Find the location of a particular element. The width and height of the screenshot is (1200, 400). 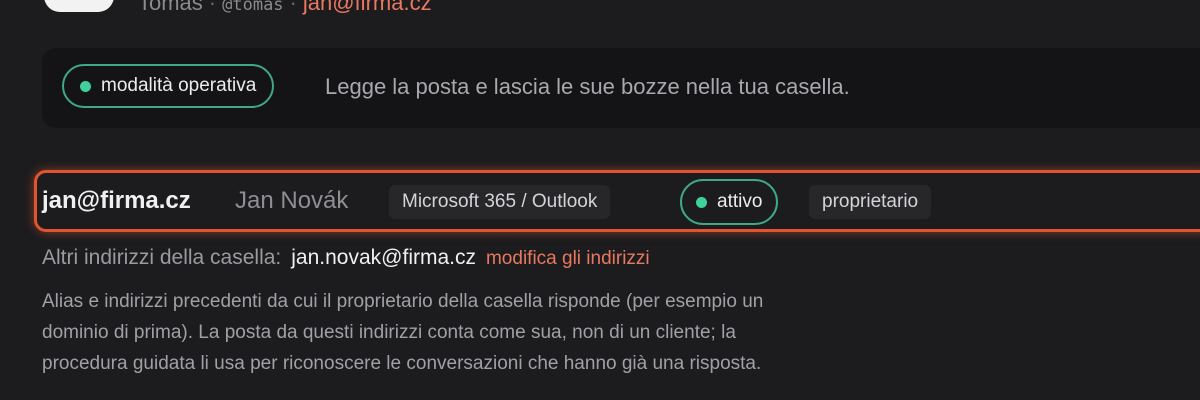

profile-handle: @tomas is located at coordinates (253, 7).